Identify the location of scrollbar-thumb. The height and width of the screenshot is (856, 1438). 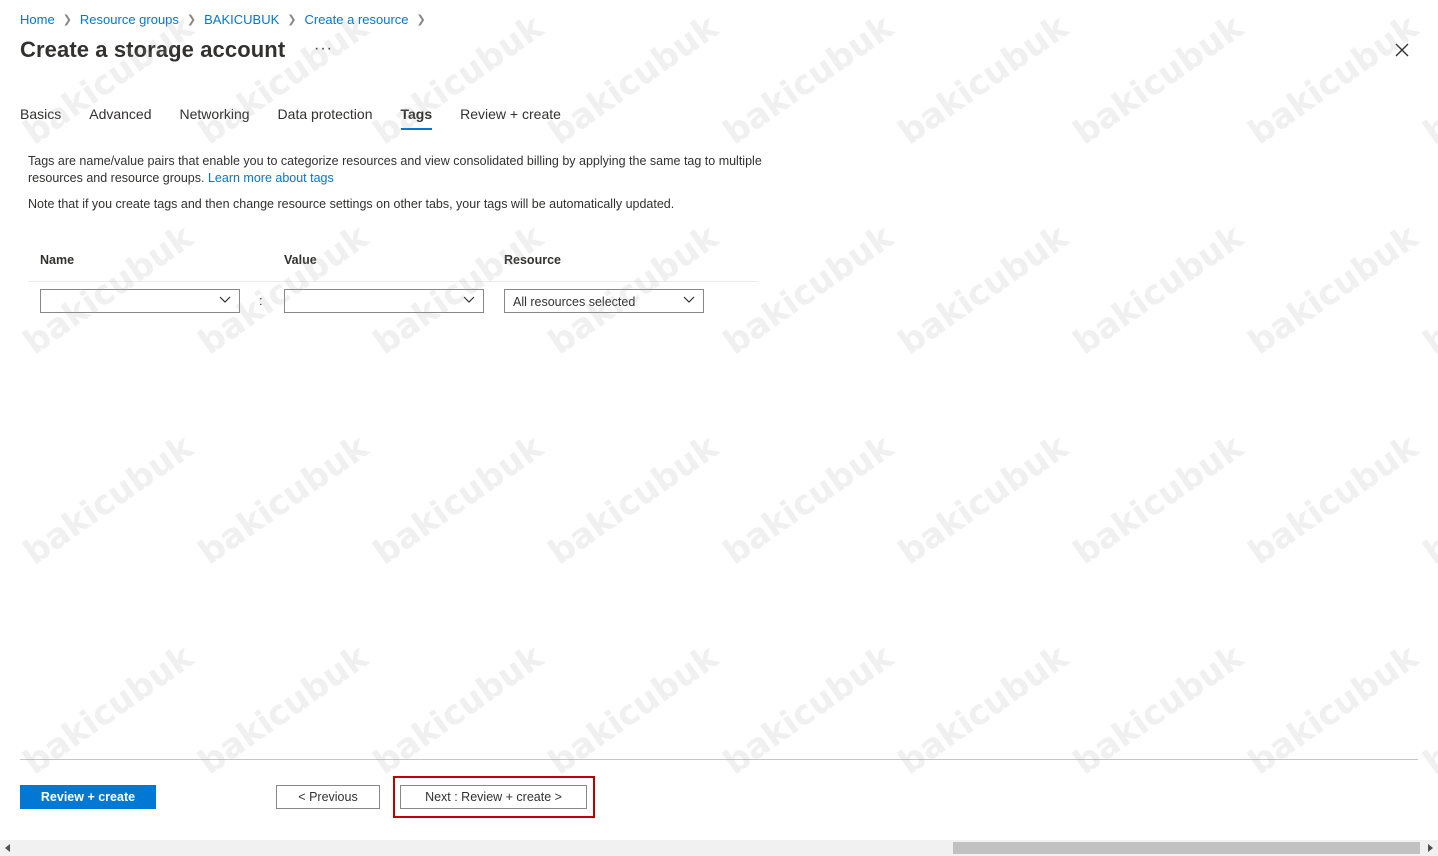
(1186, 848).